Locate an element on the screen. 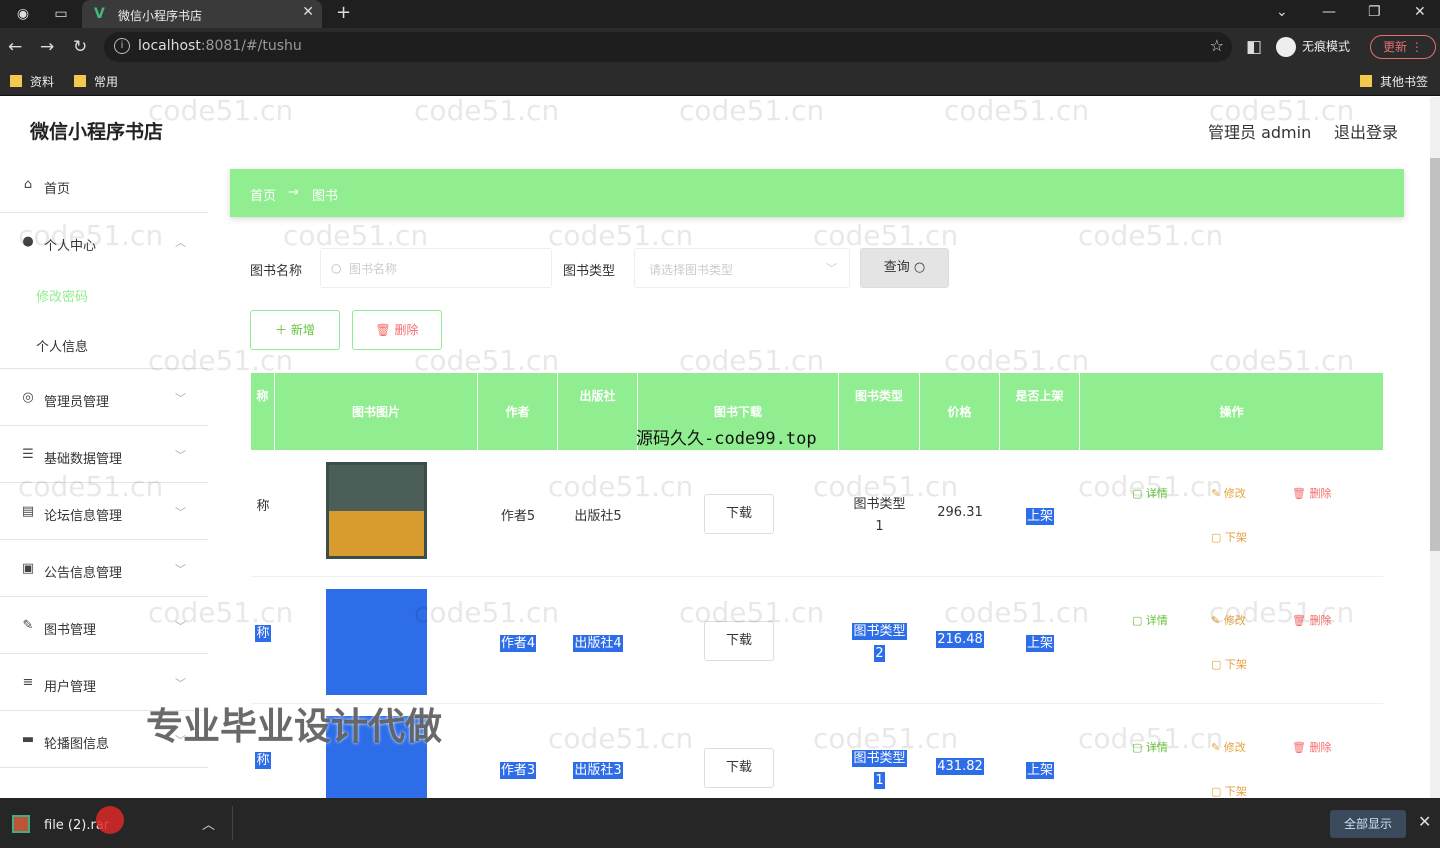  url-text: localhost:8081/#/tushu is located at coordinates (220, 46).